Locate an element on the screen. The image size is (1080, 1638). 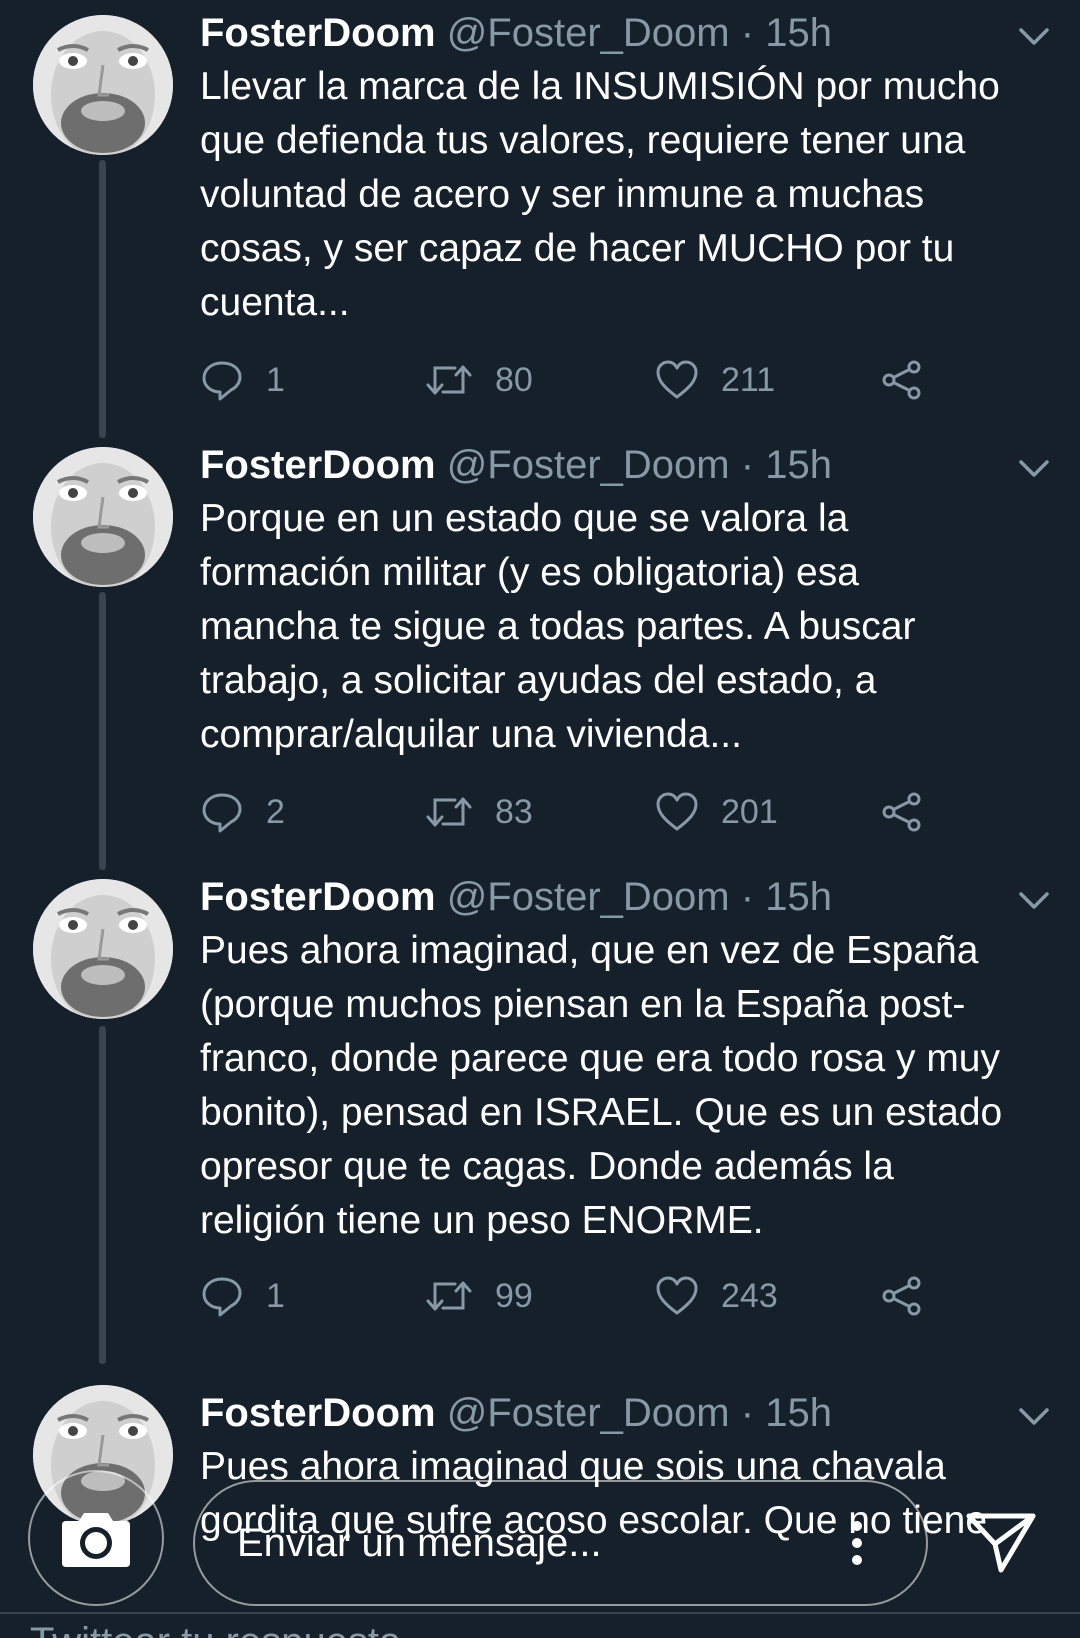
reply-button: 2 is located at coordinates (242, 812).